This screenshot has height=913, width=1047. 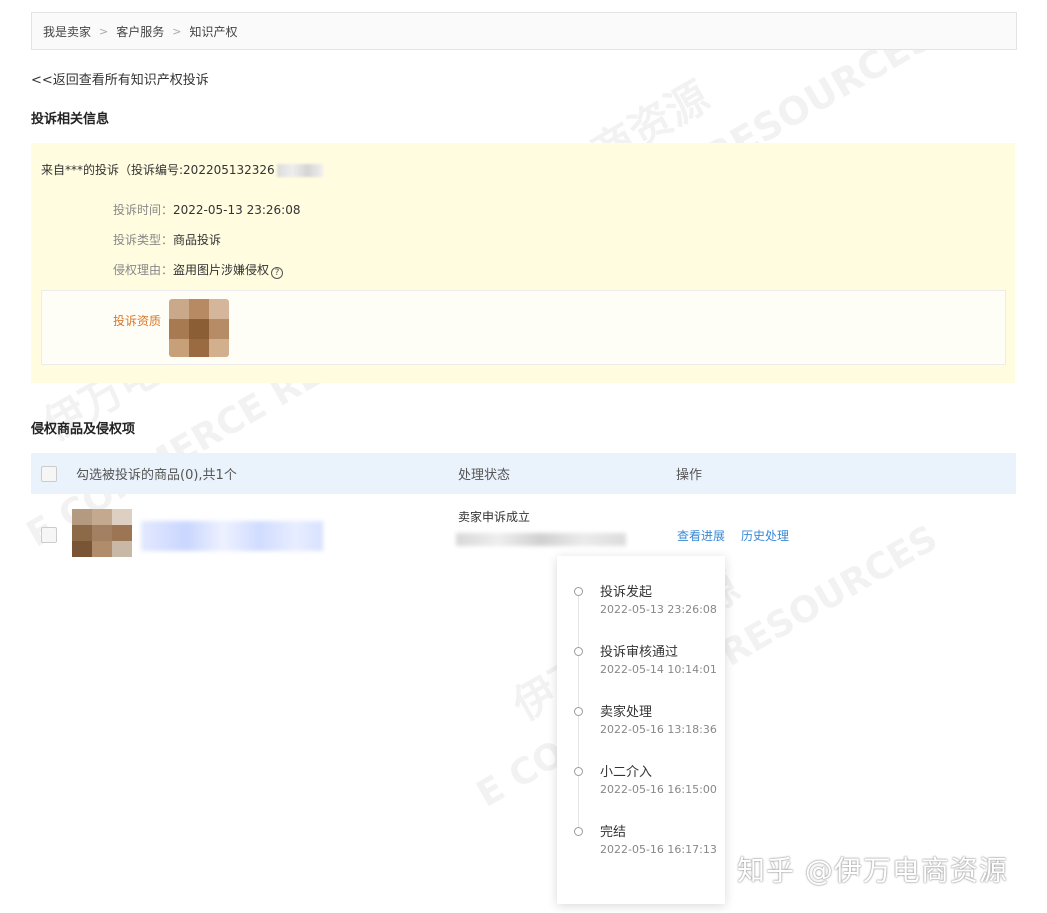 I want to click on timeline-time: 2022-05-14 10:14:01, so click(x=658, y=669).